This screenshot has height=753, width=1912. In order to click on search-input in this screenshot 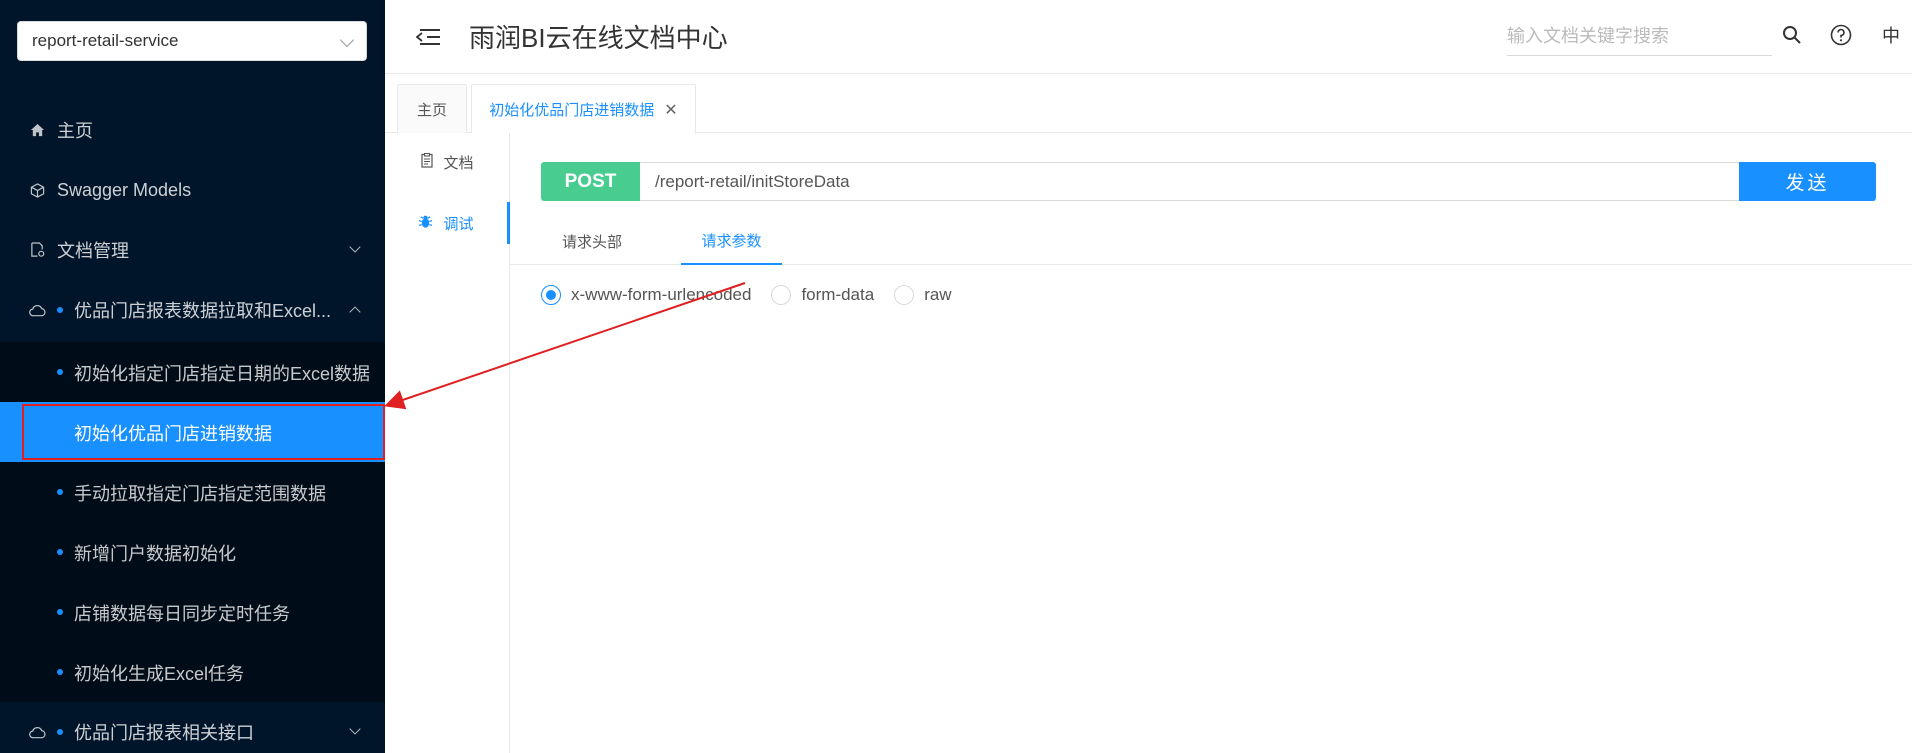, I will do `click(1639, 36)`.